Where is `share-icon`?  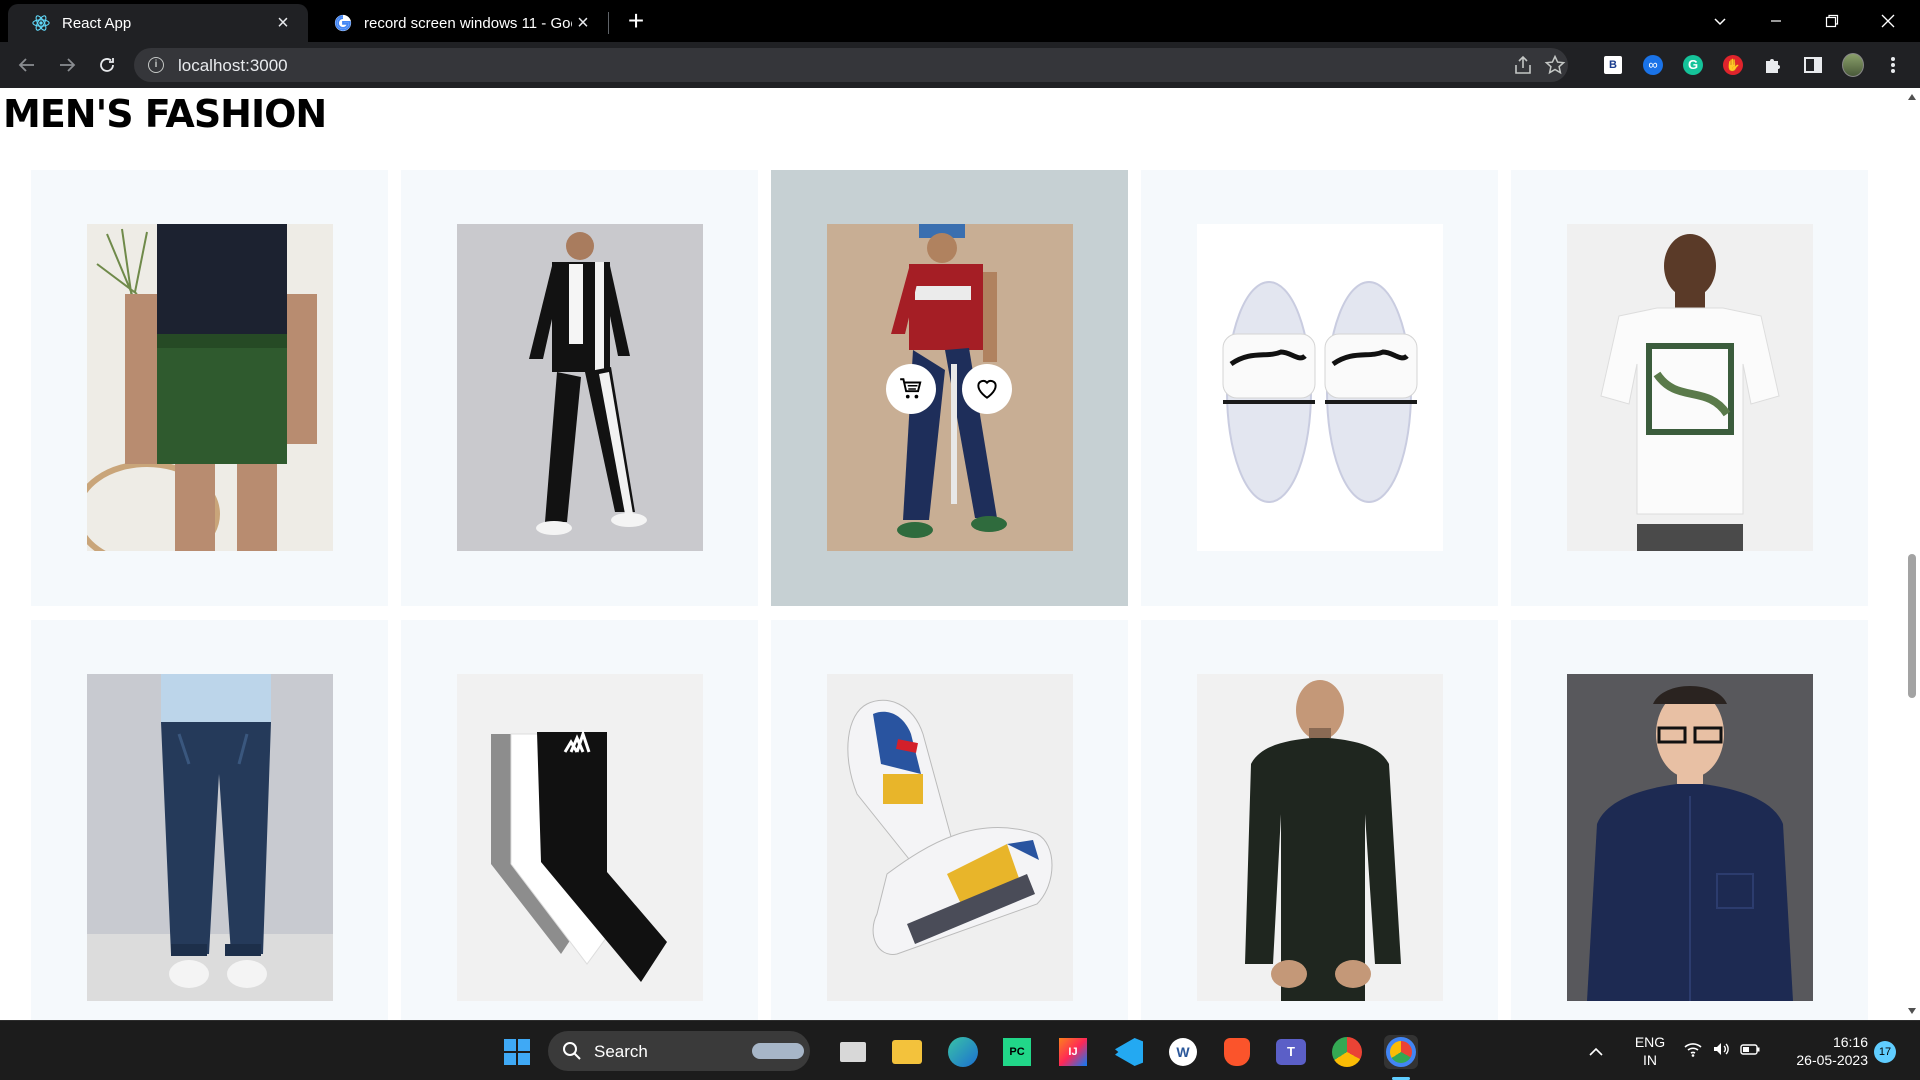
share-icon is located at coordinates (1523, 65).